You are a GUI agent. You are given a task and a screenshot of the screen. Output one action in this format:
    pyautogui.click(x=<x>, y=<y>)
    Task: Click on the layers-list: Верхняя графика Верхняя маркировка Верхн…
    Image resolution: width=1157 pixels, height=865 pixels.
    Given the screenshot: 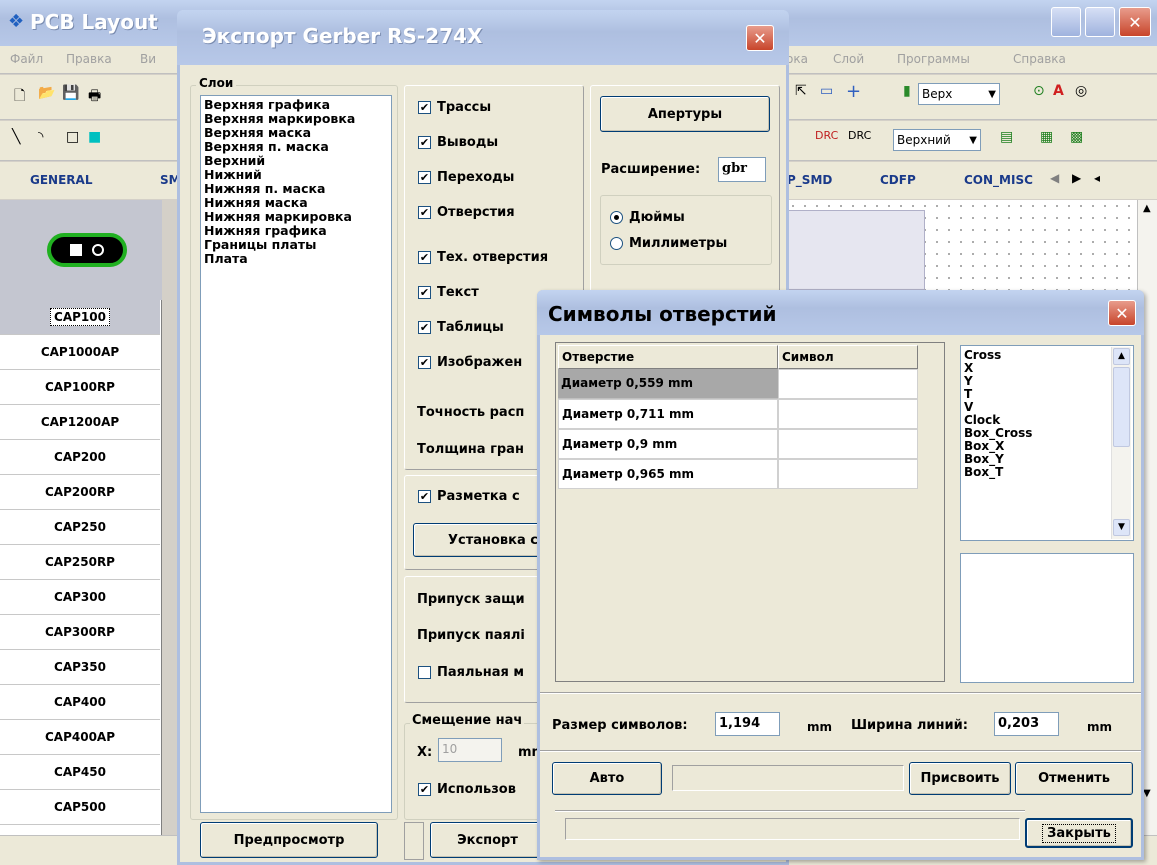 What is the action you would take?
    pyautogui.click(x=296, y=454)
    